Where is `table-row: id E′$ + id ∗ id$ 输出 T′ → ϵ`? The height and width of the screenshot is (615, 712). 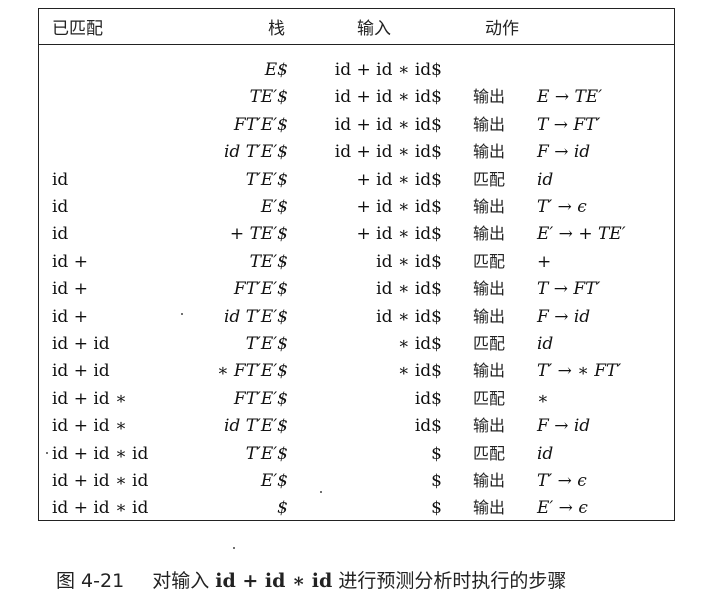 table-row: id E′$ + id ∗ id$ 输出 T′ → ϵ is located at coordinates (356, 207).